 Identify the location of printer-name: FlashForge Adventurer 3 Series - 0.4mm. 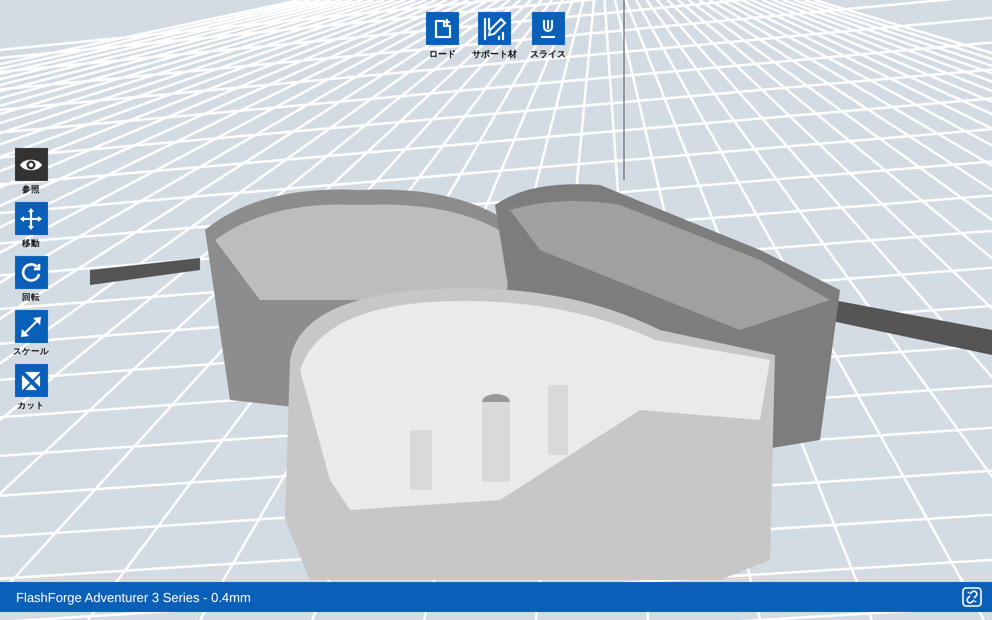
(133, 597).